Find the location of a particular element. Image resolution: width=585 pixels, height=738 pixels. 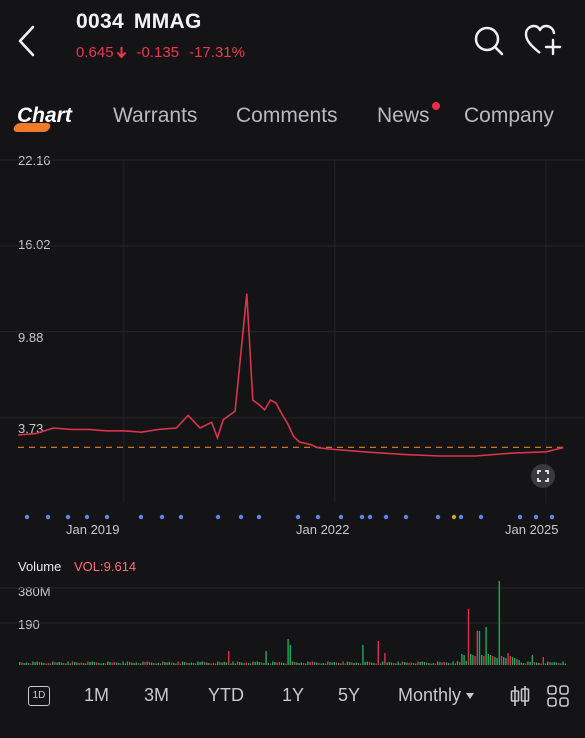

period-5y: 5Y is located at coordinates (349, 695).